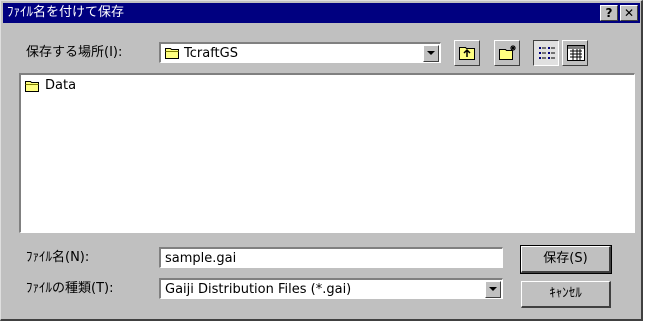  Describe the element at coordinates (300, 52) in the screenshot. I see `location-combo: TcraftGS` at that location.